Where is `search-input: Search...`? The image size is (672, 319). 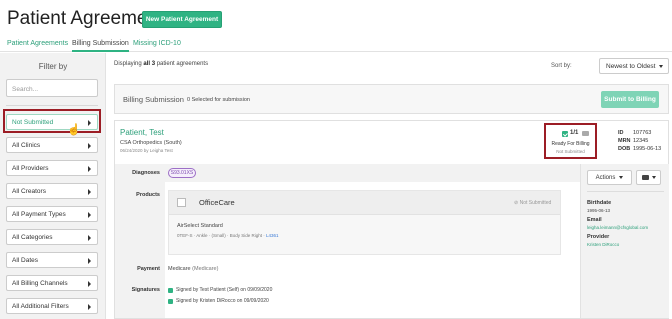 search-input: Search... is located at coordinates (52, 88).